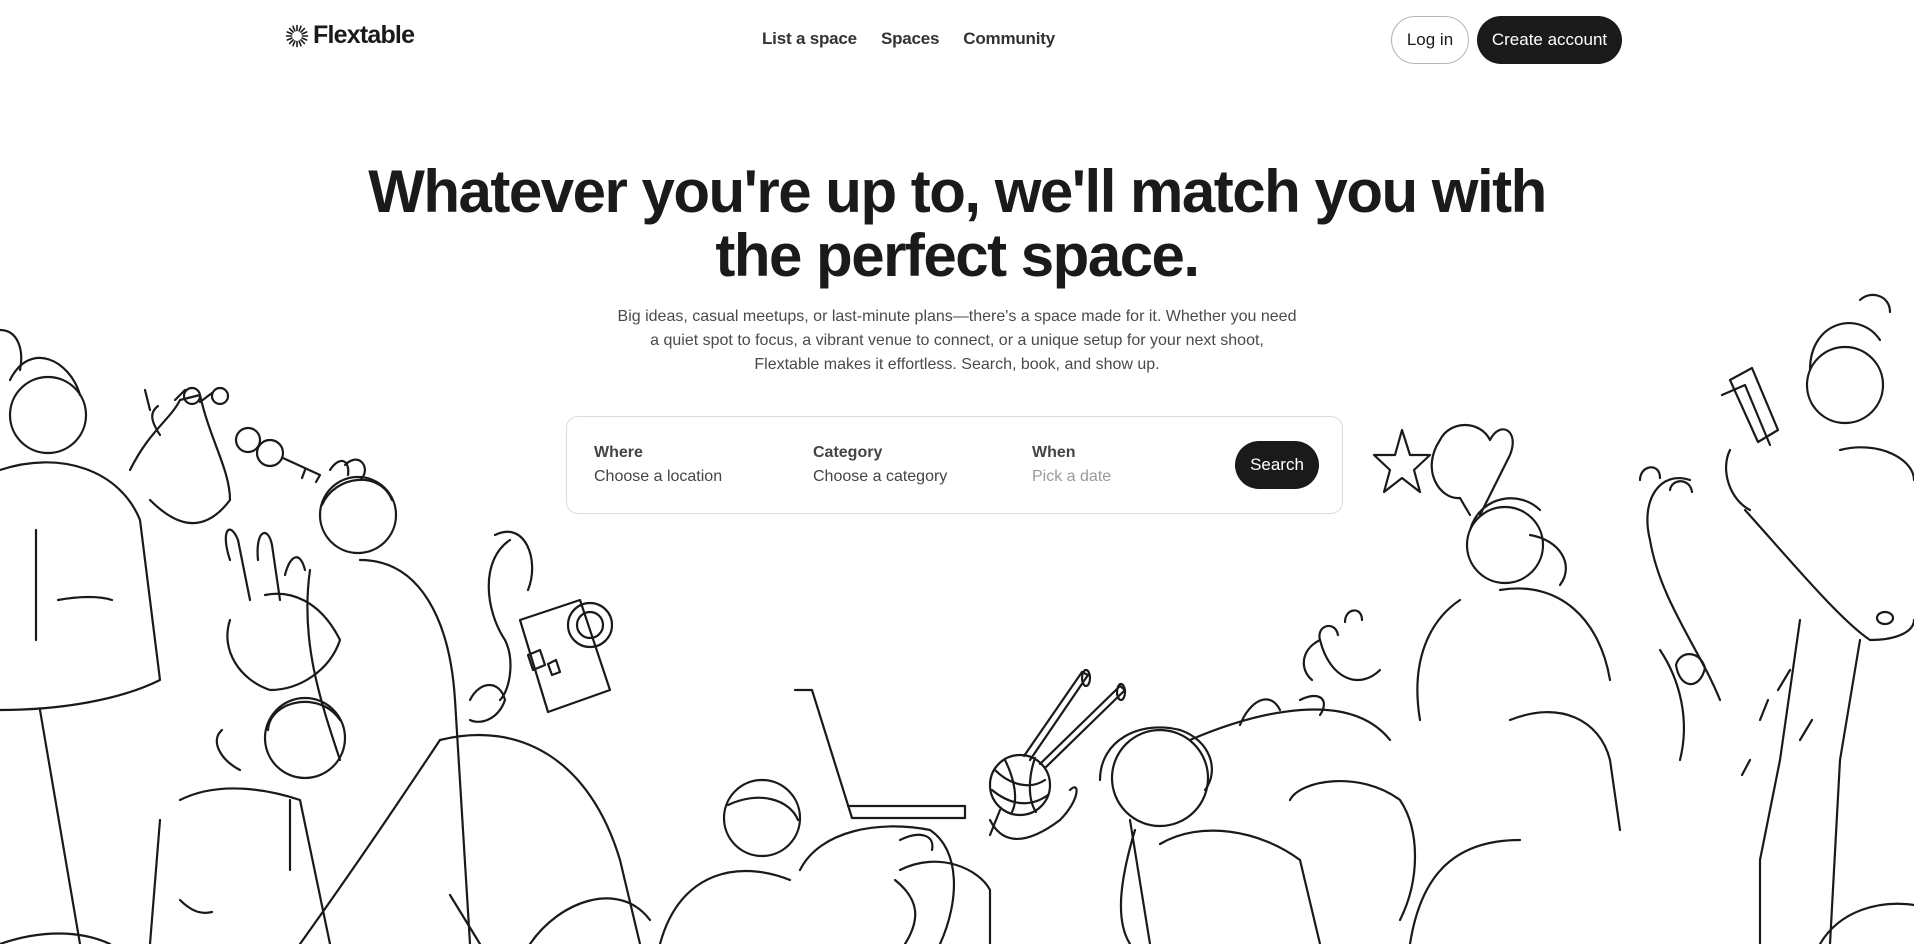 The width and height of the screenshot is (1914, 944). What do you see at coordinates (1310, 819) in the screenshot?
I see `person-center-right-illustration` at bounding box center [1310, 819].